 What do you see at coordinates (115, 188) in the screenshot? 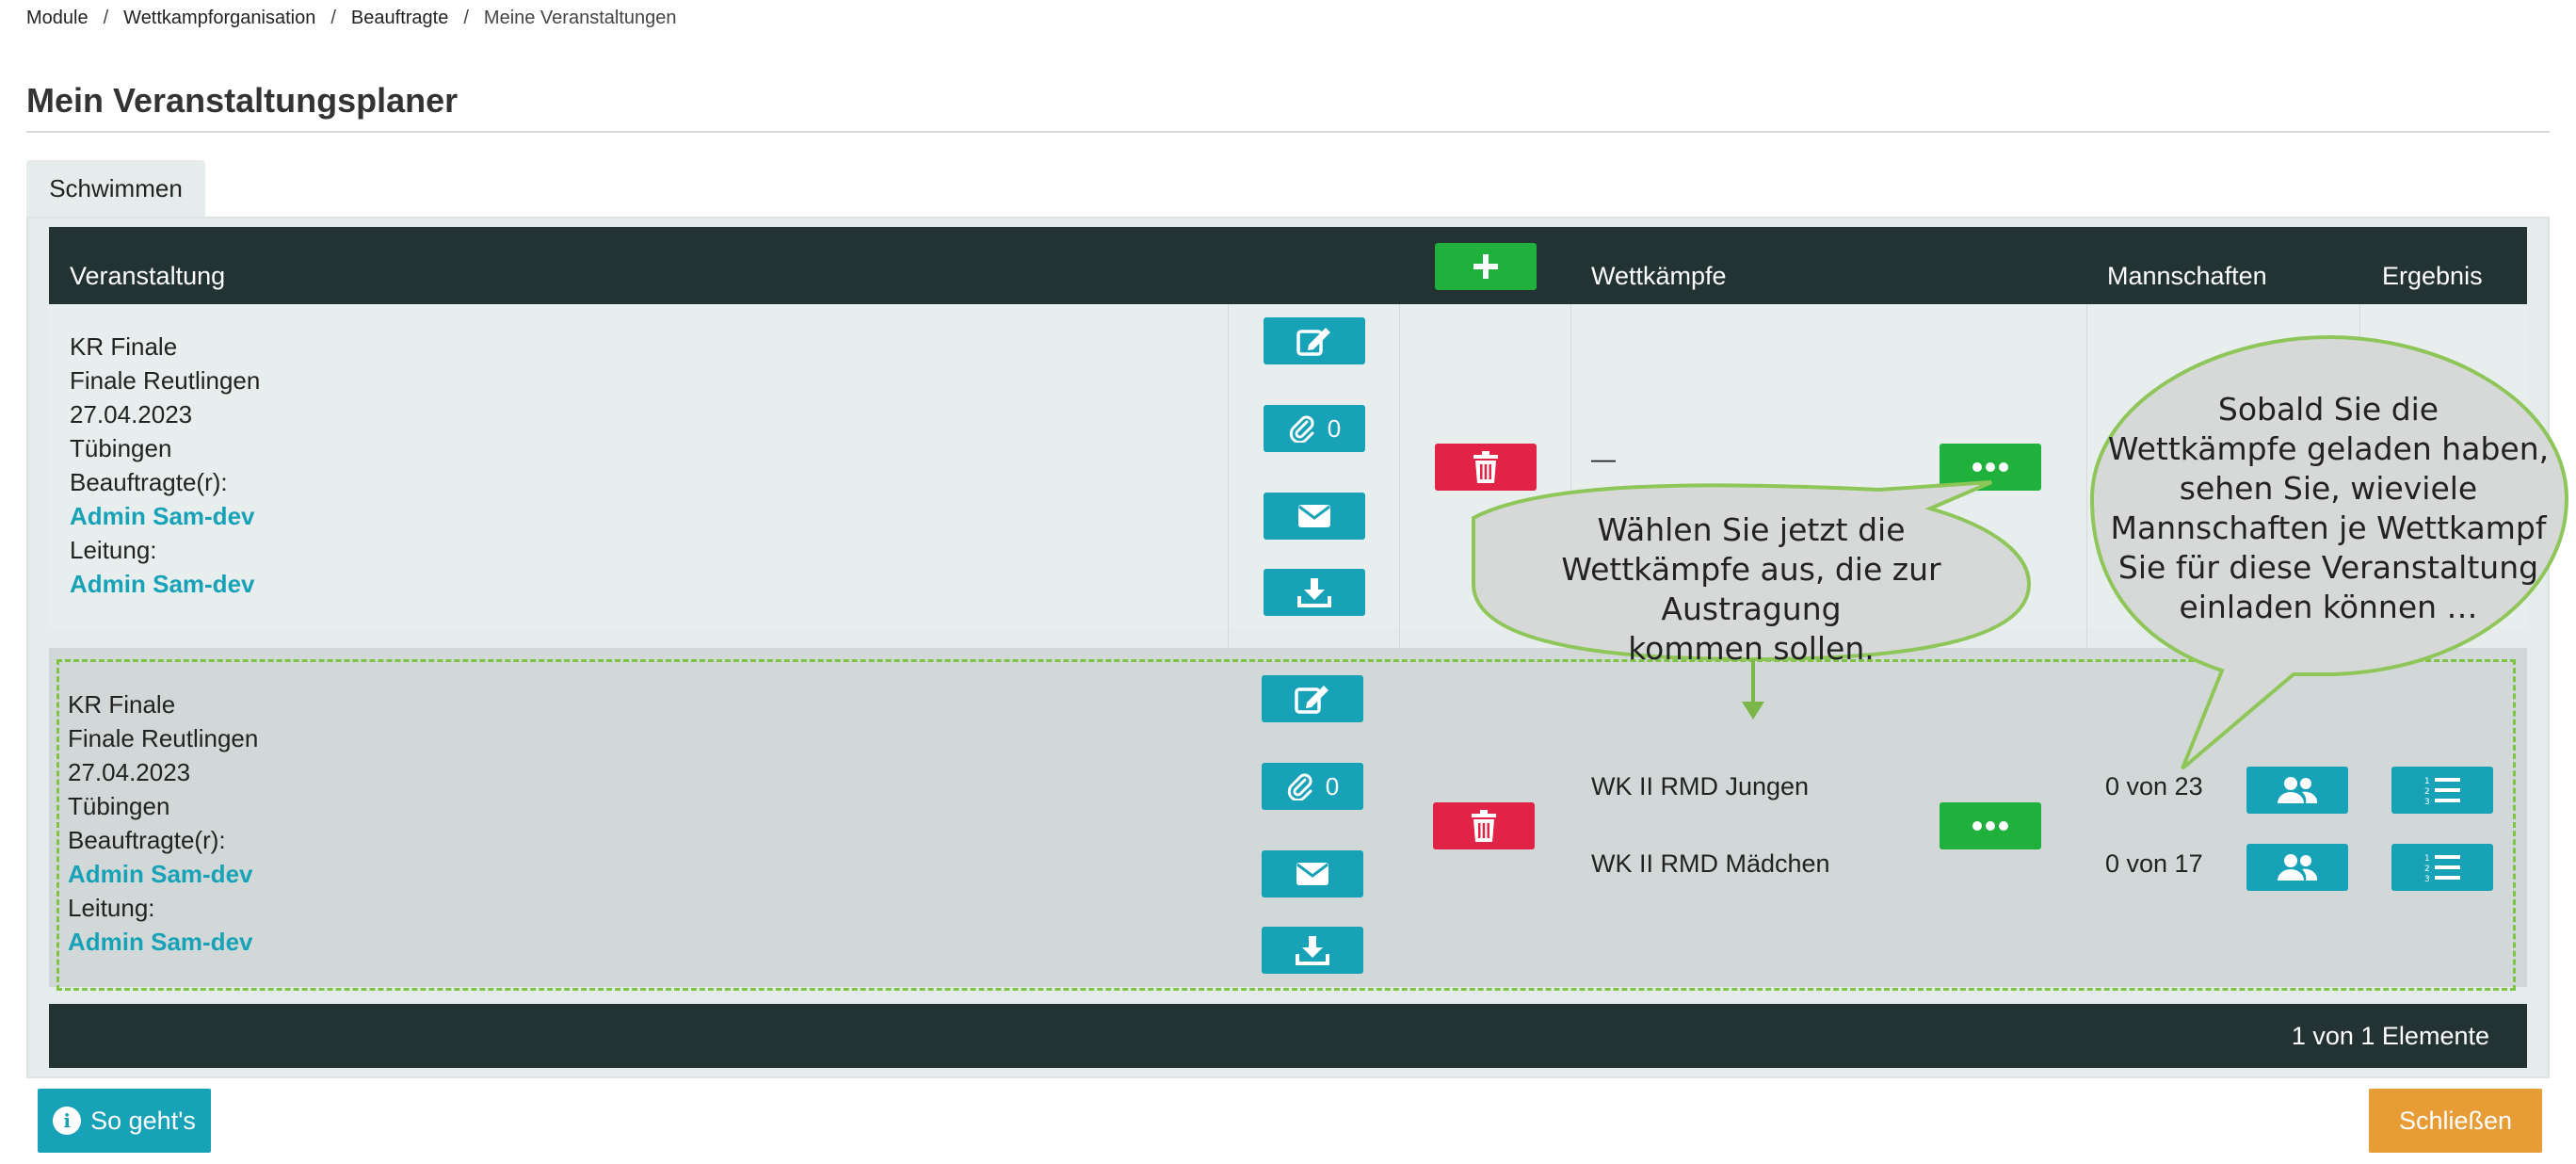
I see `tab-schwimmen: Schwimmen` at bounding box center [115, 188].